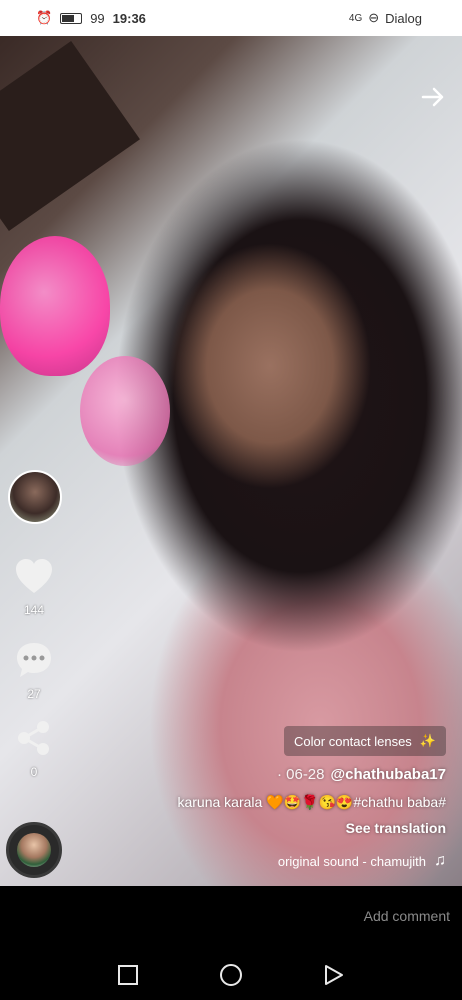 The image size is (462, 1000). Describe the element at coordinates (355, 18) in the screenshot. I see `network-label: 4G` at that location.